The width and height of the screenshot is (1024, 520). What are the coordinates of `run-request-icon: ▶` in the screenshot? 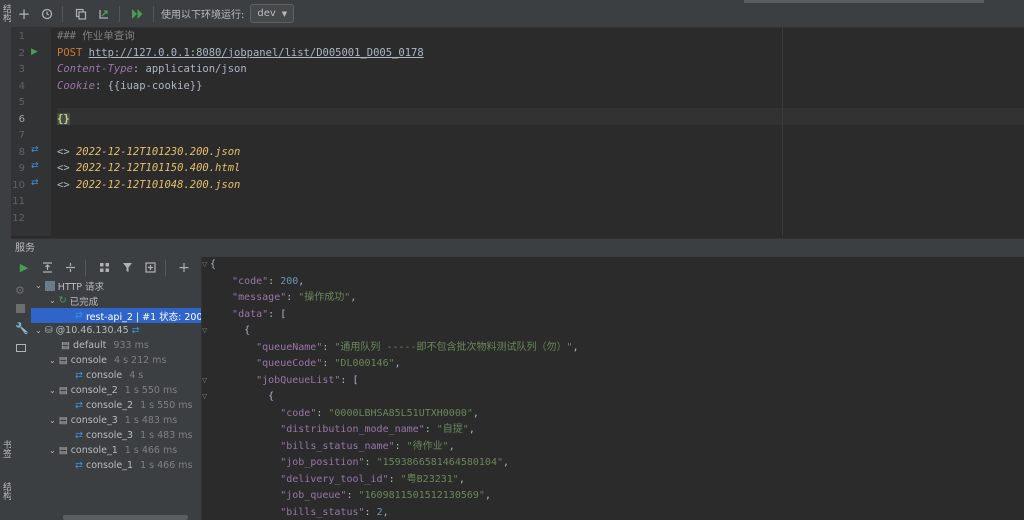 It's located at (34, 52).